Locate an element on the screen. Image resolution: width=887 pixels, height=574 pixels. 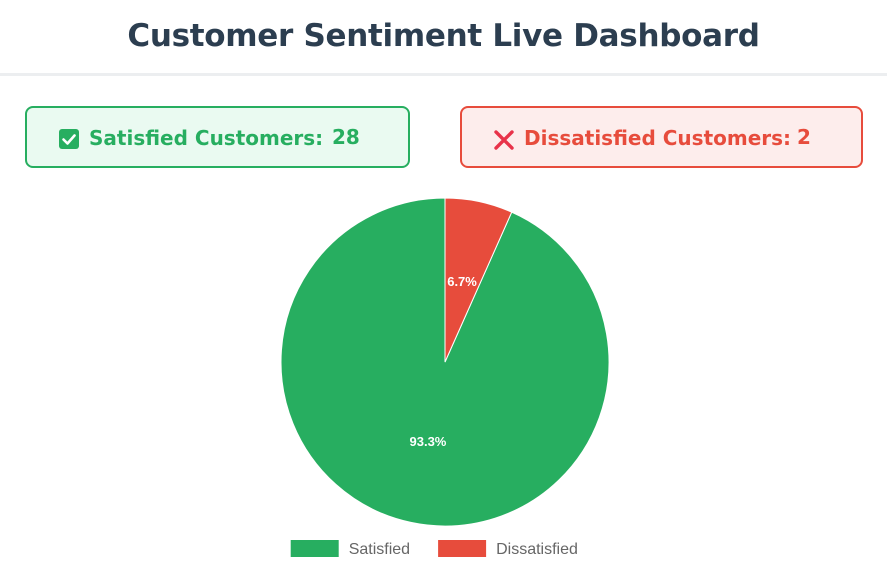
slice-label-satisfied: 93.3% is located at coordinates (428, 441).